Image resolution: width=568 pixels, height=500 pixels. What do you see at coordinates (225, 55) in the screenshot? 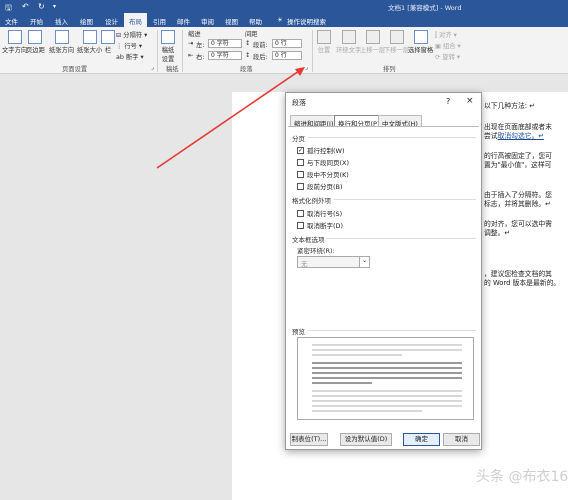
I see `indent-right-input: 0 字符` at bounding box center [225, 55].